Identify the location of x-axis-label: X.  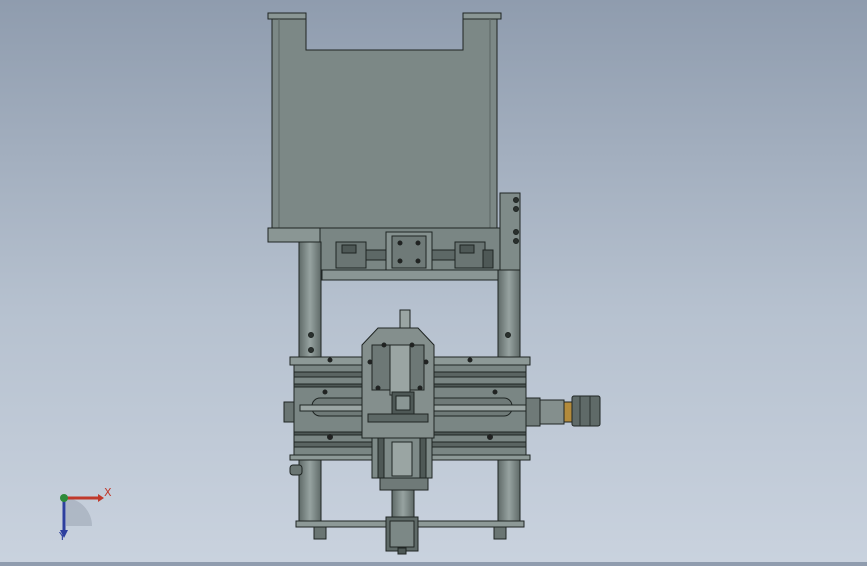
(108, 492).